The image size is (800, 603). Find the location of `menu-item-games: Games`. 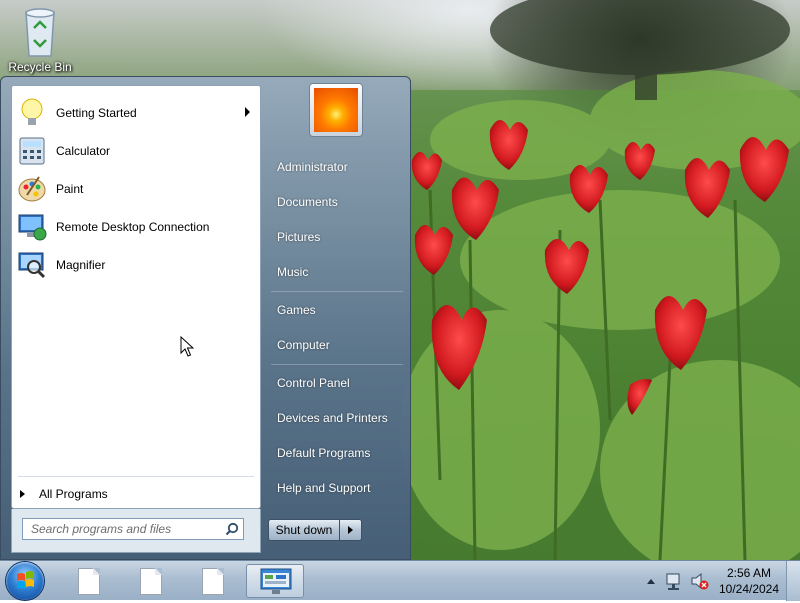

menu-item-games: Games is located at coordinates (337, 310).